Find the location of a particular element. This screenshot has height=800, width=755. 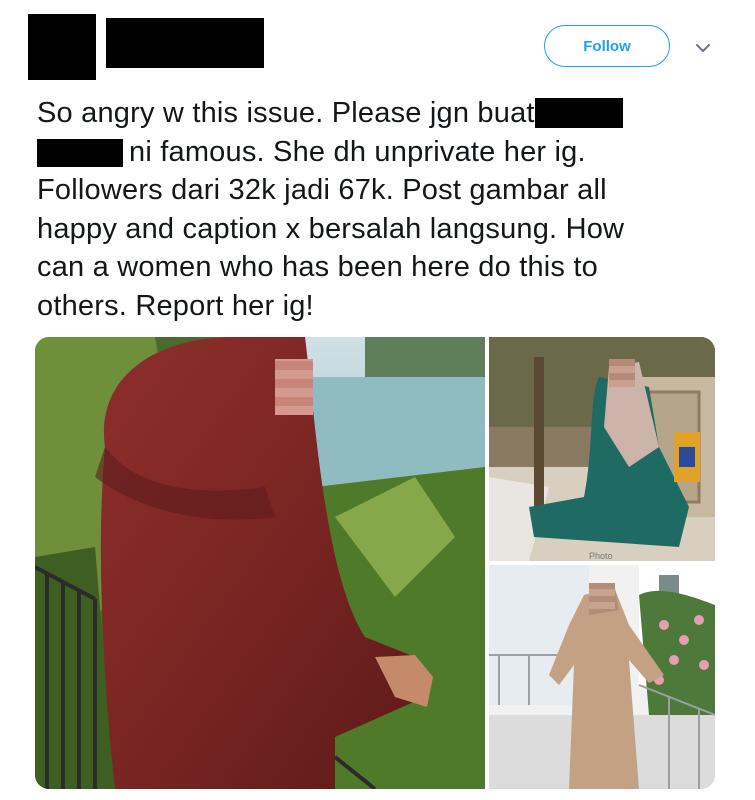

display-name-redacted is located at coordinates (185, 43).